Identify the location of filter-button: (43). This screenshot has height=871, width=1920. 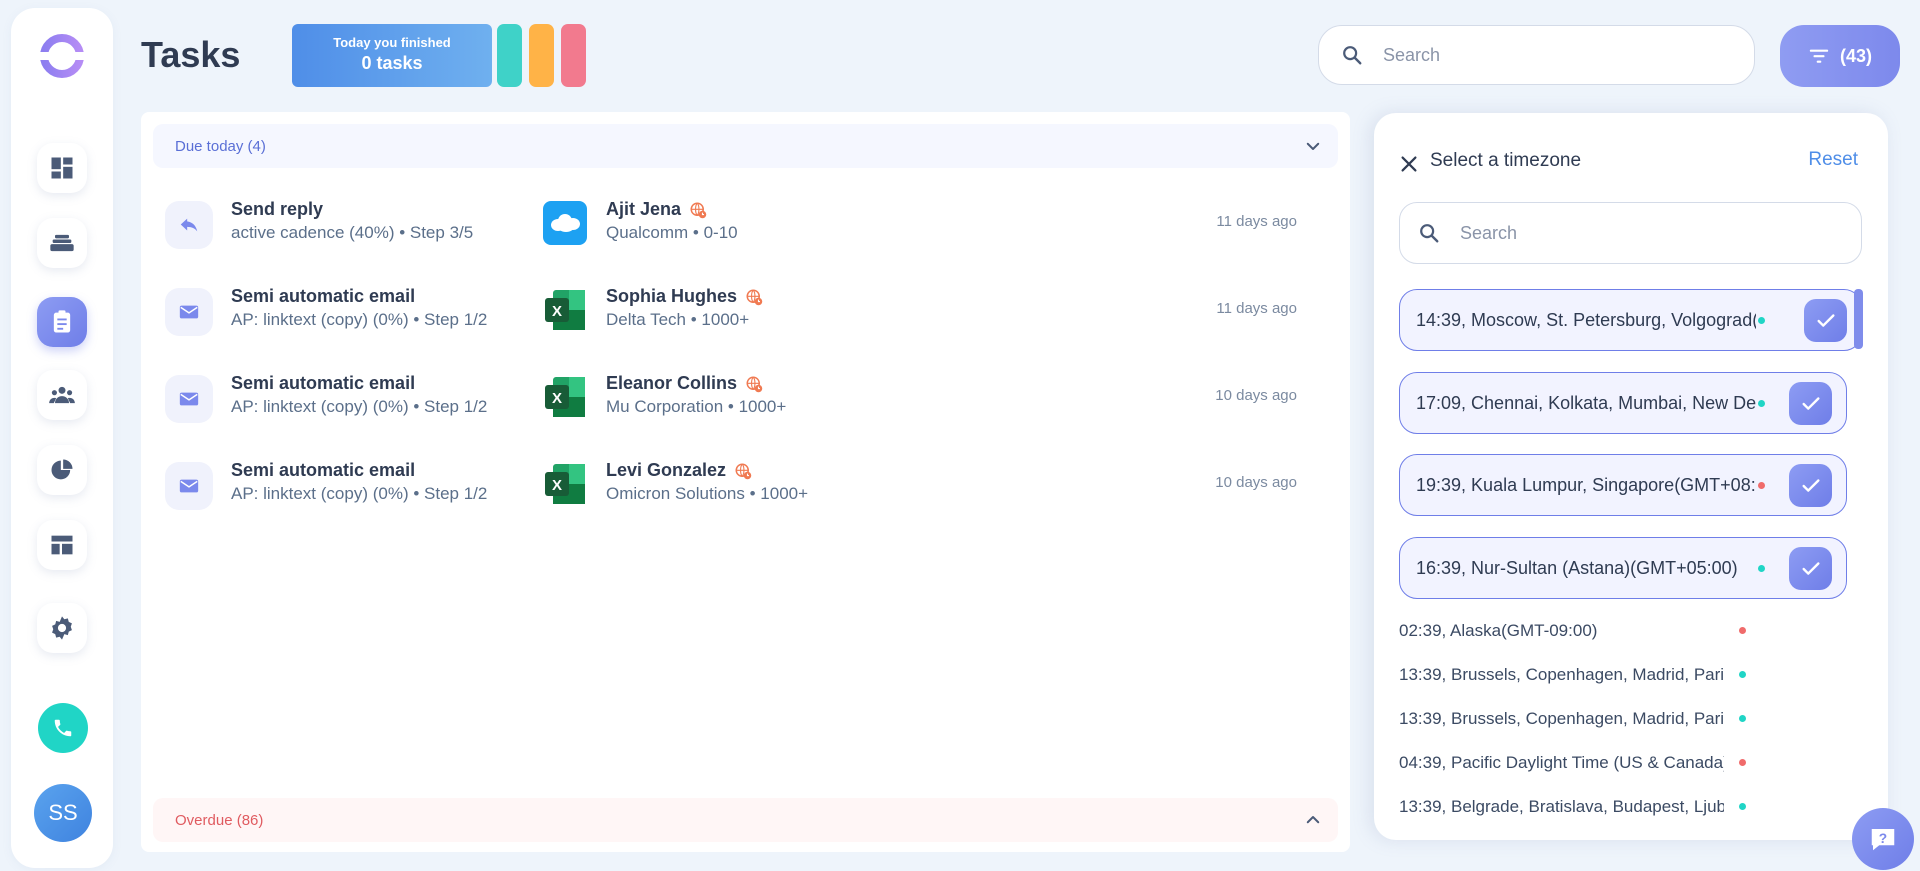
(1840, 56).